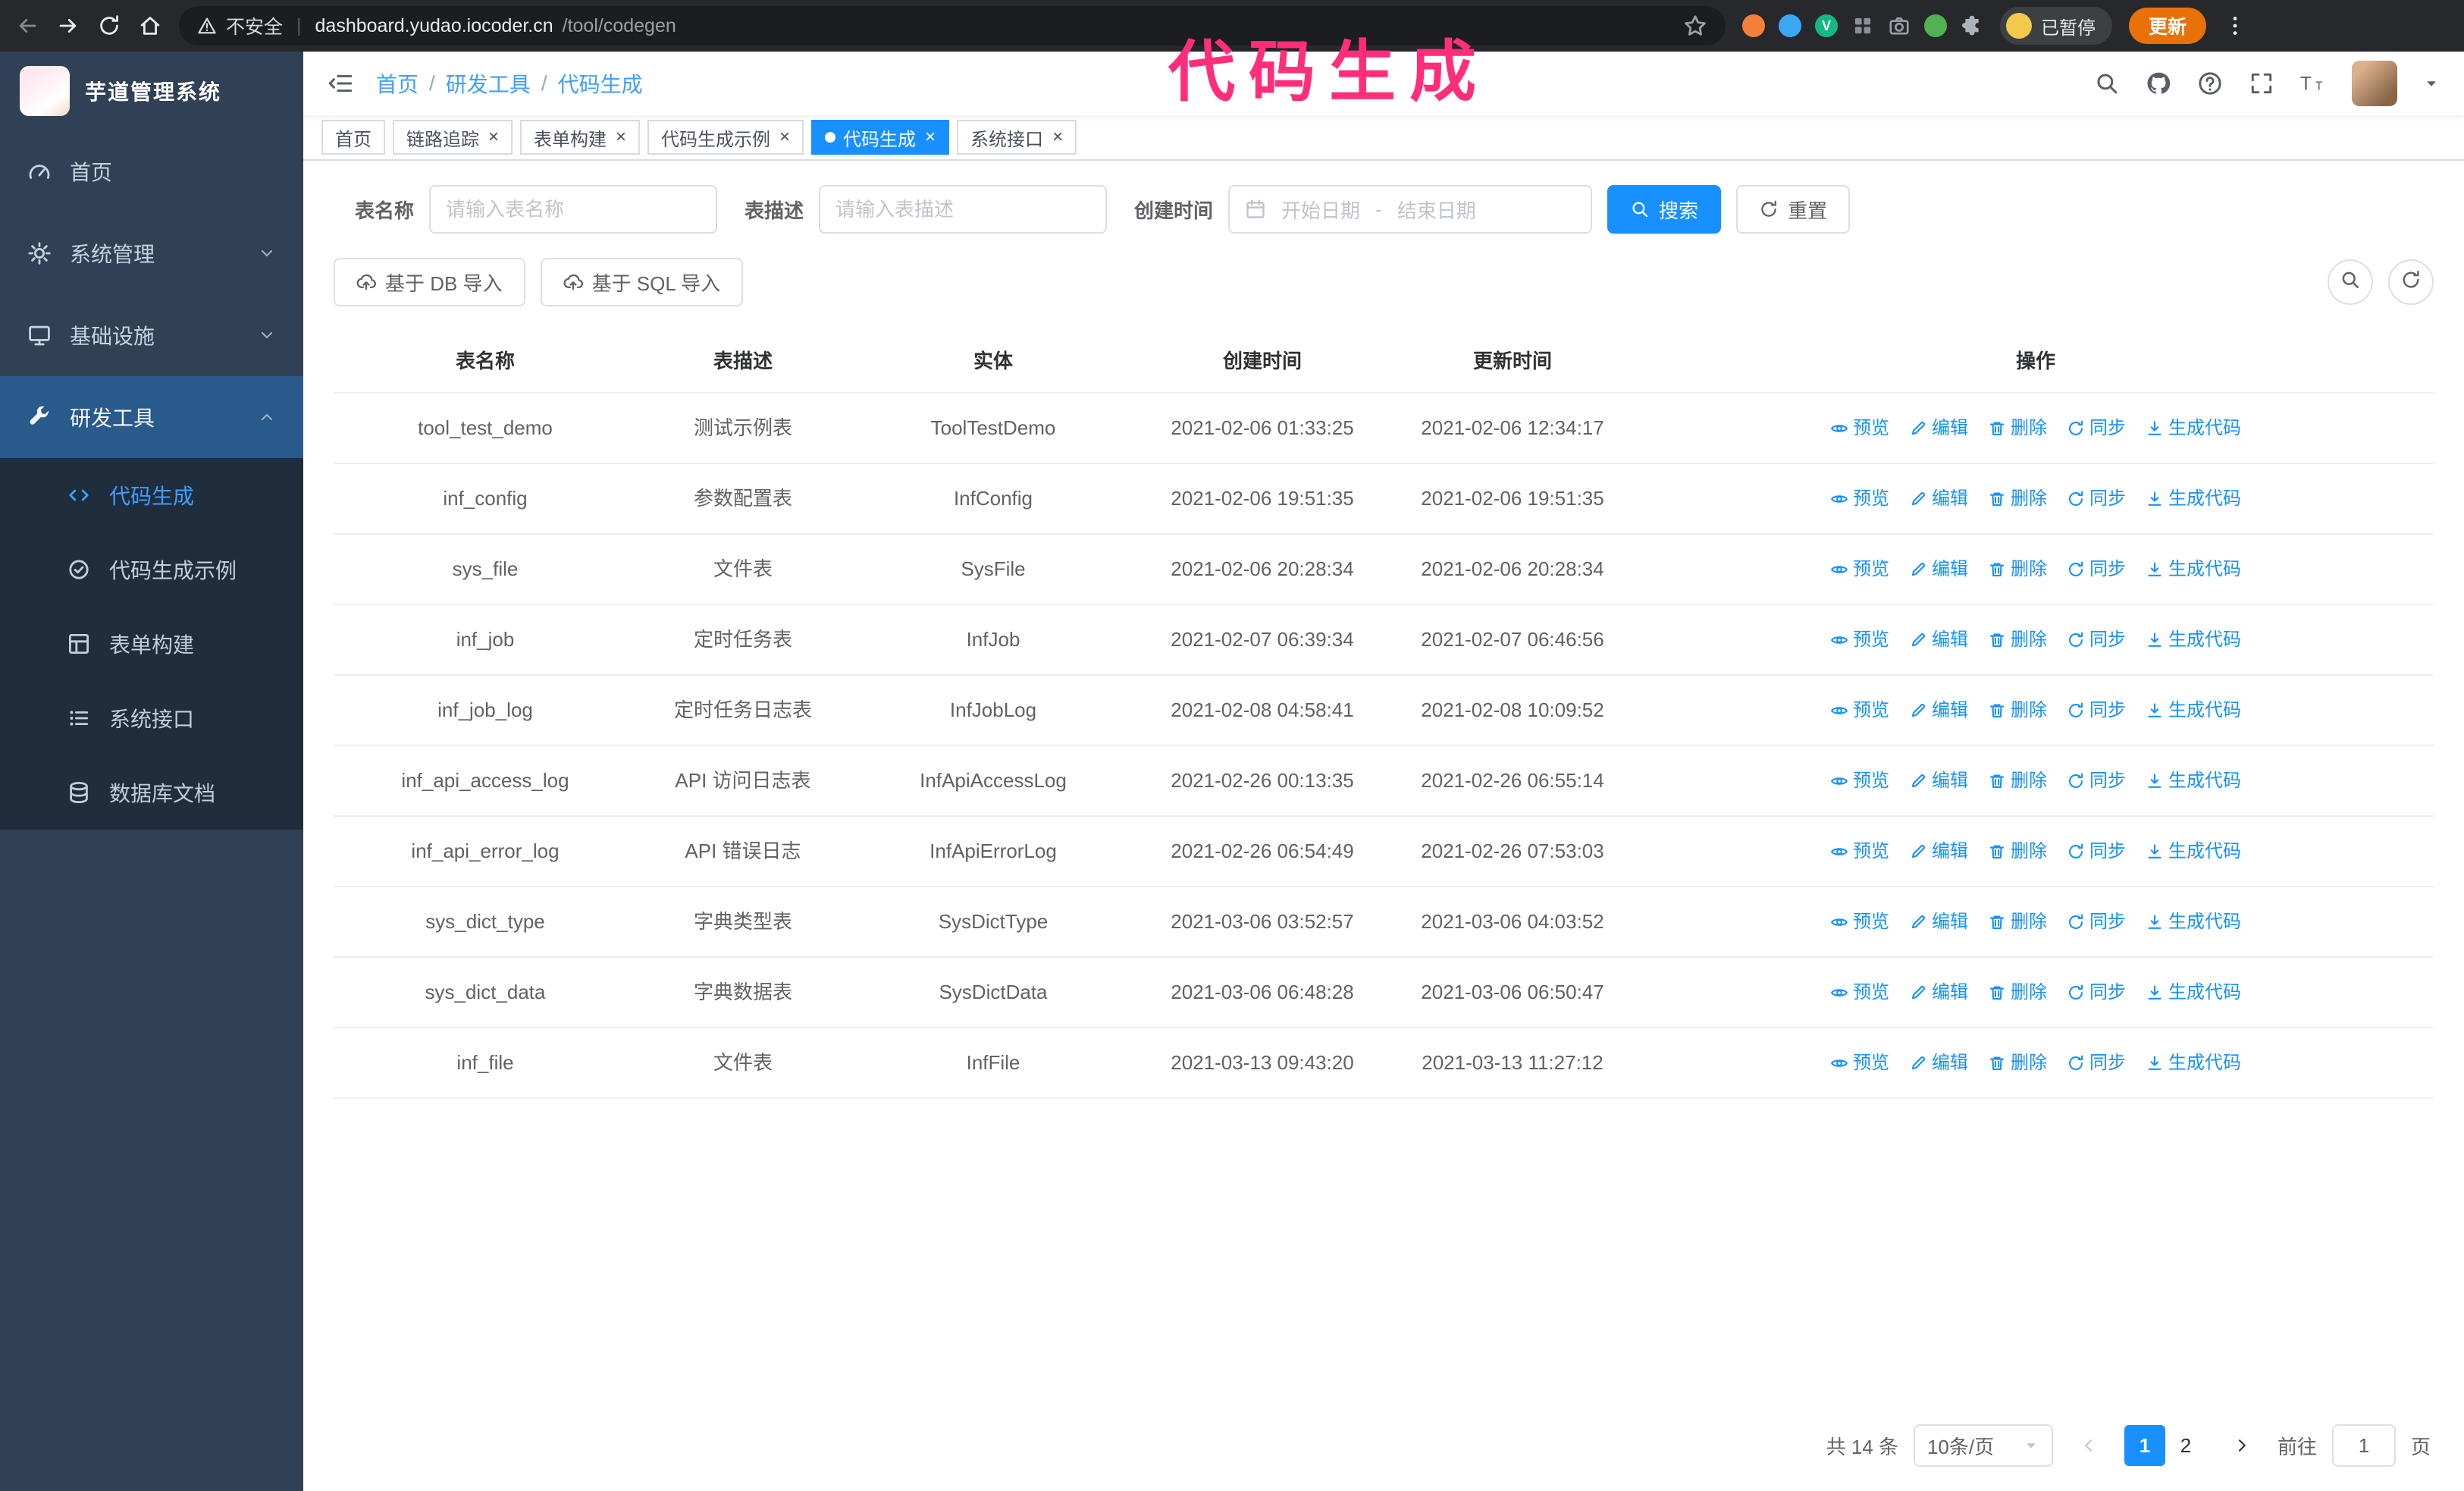  I want to click on sidebar-item-devtools: 研发工具, so click(151, 417).